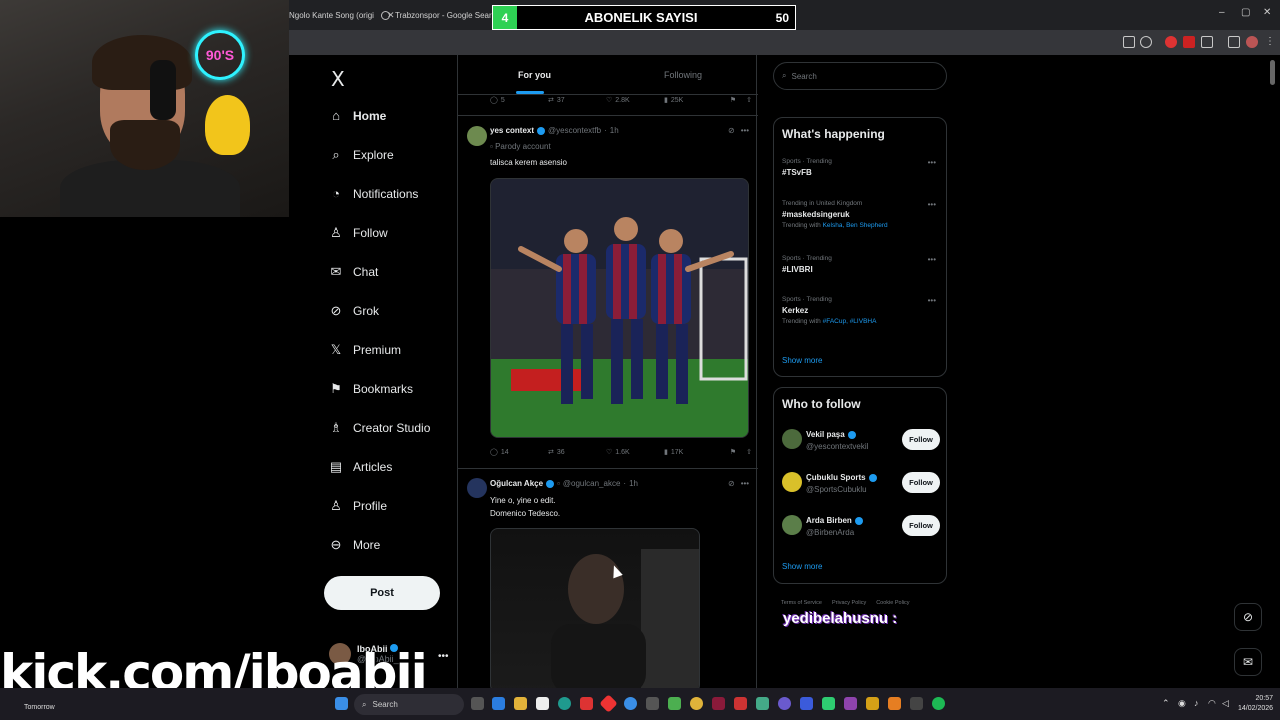  Describe the element at coordinates (361, 155) in the screenshot. I see `nav-explore: ⌕ Explore` at that location.